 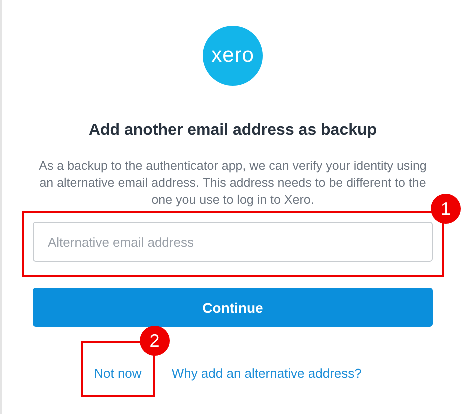 What do you see at coordinates (233, 242) in the screenshot?
I see `email-field: Alternative email address` at bounding box center [233, 242].